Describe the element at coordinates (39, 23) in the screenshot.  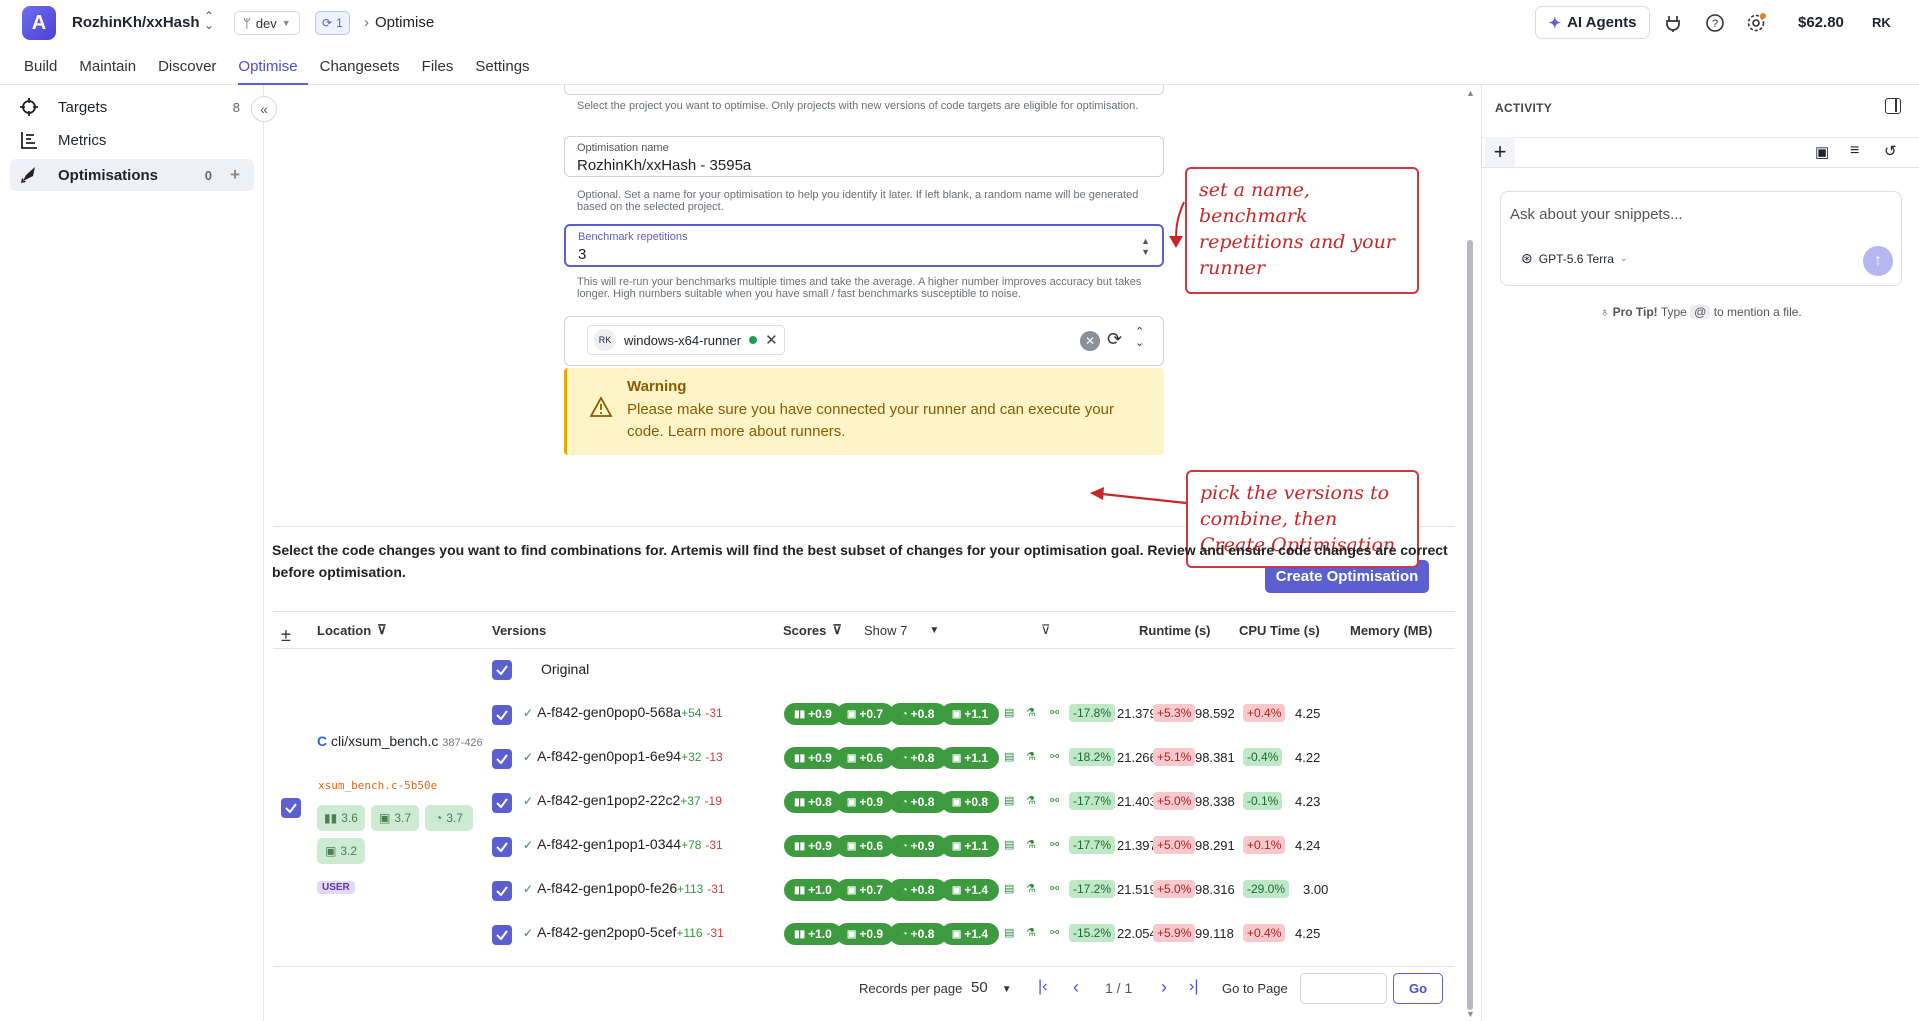
I see `app-logo: A` at that location.